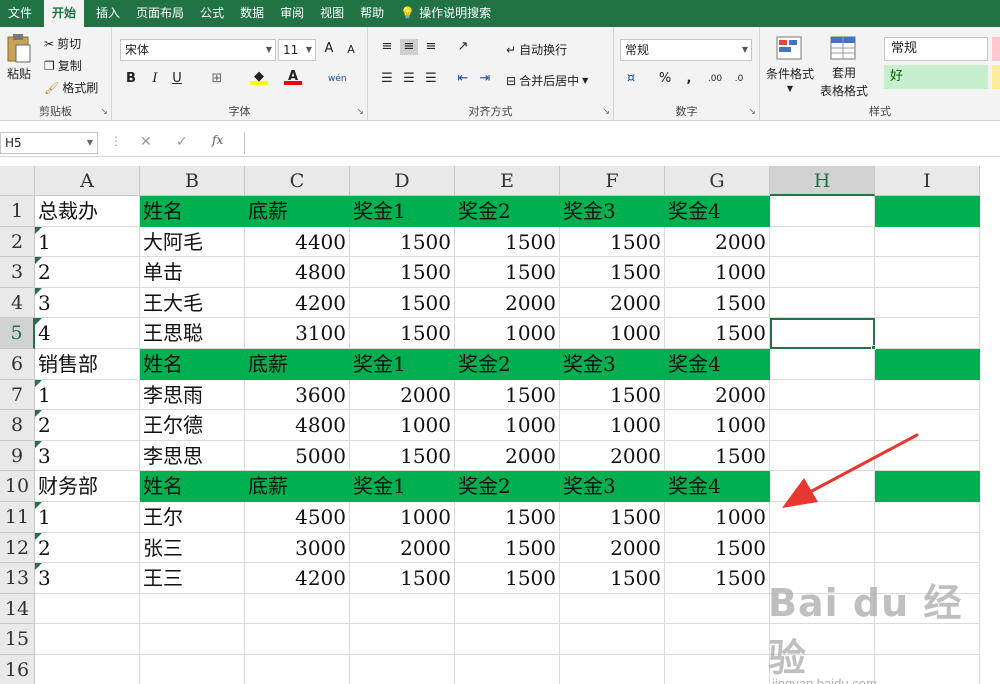  I want to click on cell-G9: 1500, so click(717, 456).